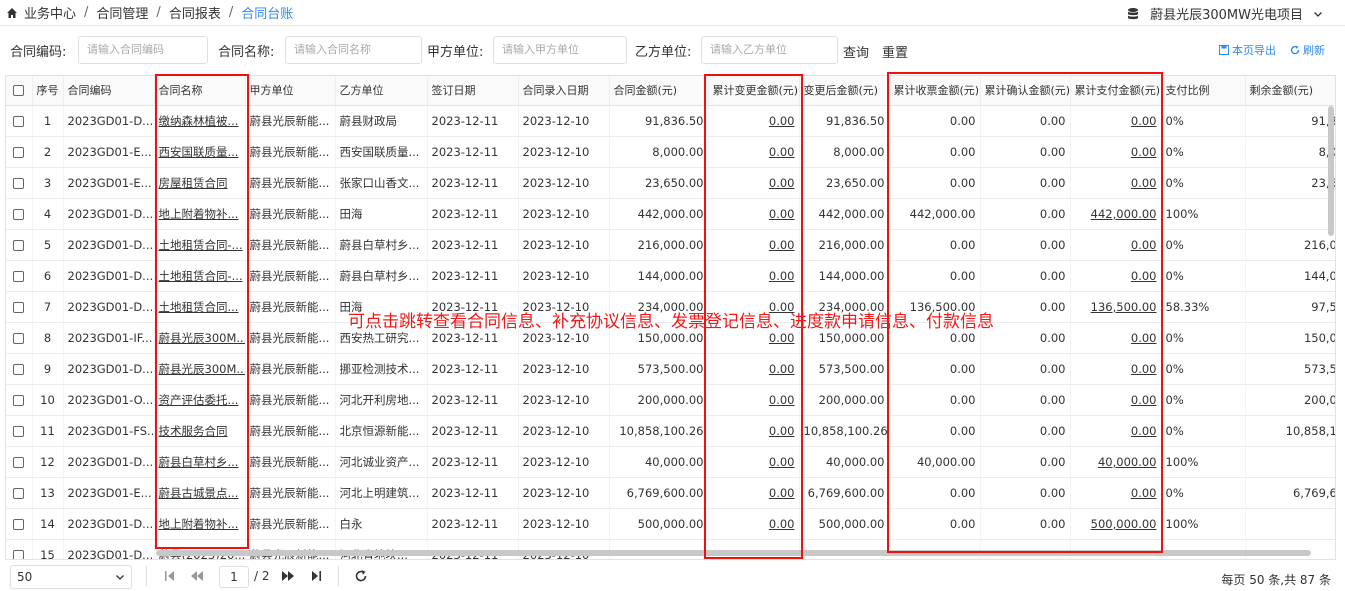  What do you see at coordinates (1331, 171) in the screenshot?
I see `vertical-scrollbar` at bounding box center [1331, 171].